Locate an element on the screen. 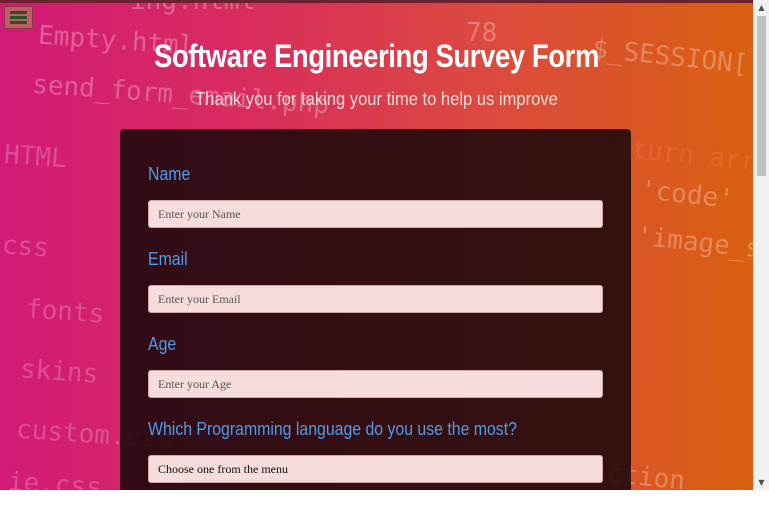 The height and width of the screenshot is (512, 769). bg-code-line: HTML is located at coordinates (35, 157).